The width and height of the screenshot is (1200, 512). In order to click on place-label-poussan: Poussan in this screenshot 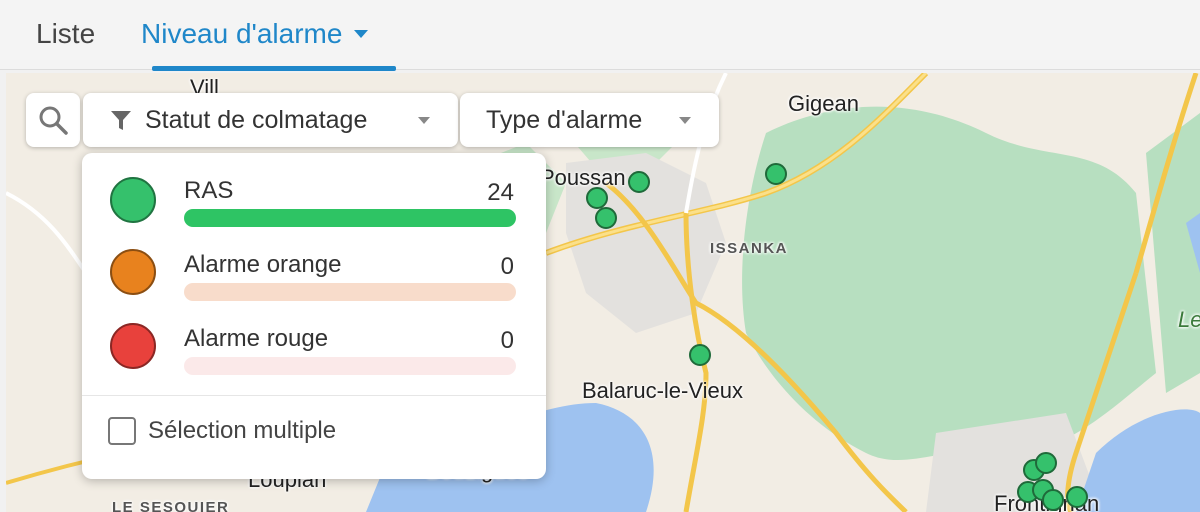, I will do `click(583, 177)`.